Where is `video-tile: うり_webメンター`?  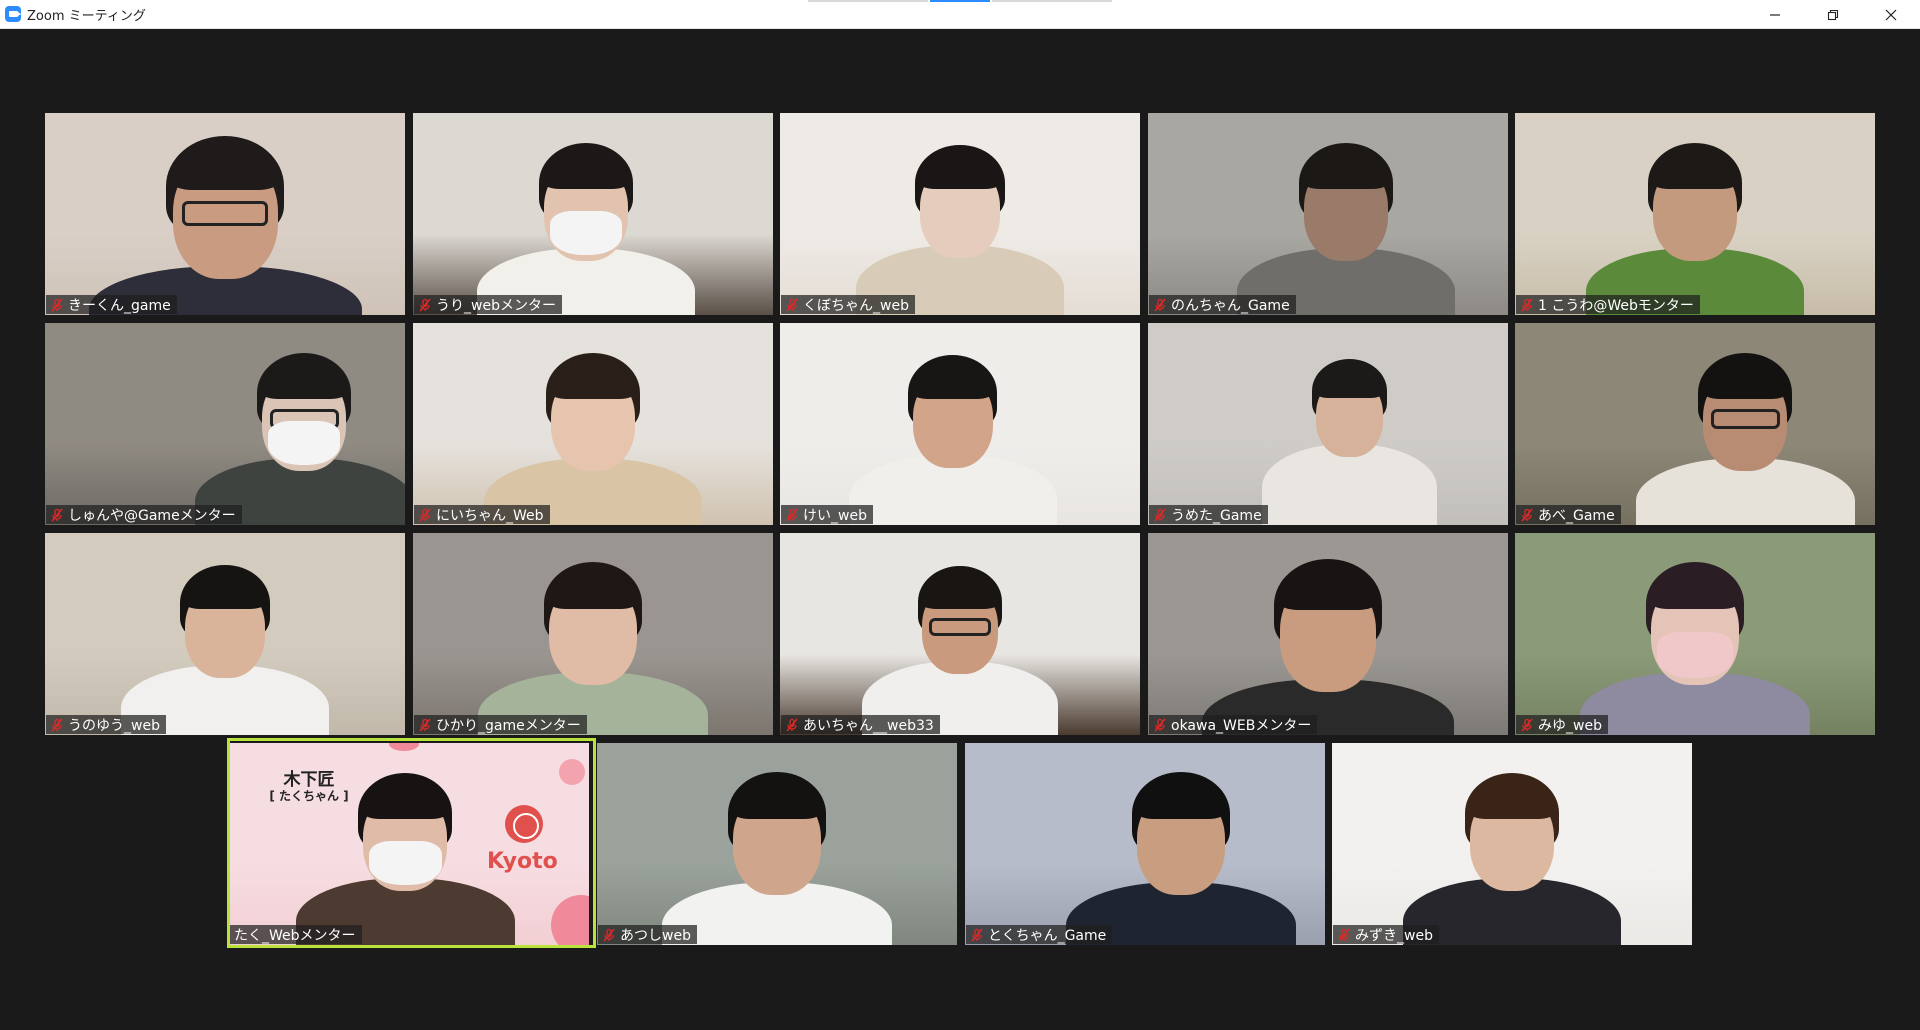
video-tile: うり_webメンター is located at coordinates (593, 214).